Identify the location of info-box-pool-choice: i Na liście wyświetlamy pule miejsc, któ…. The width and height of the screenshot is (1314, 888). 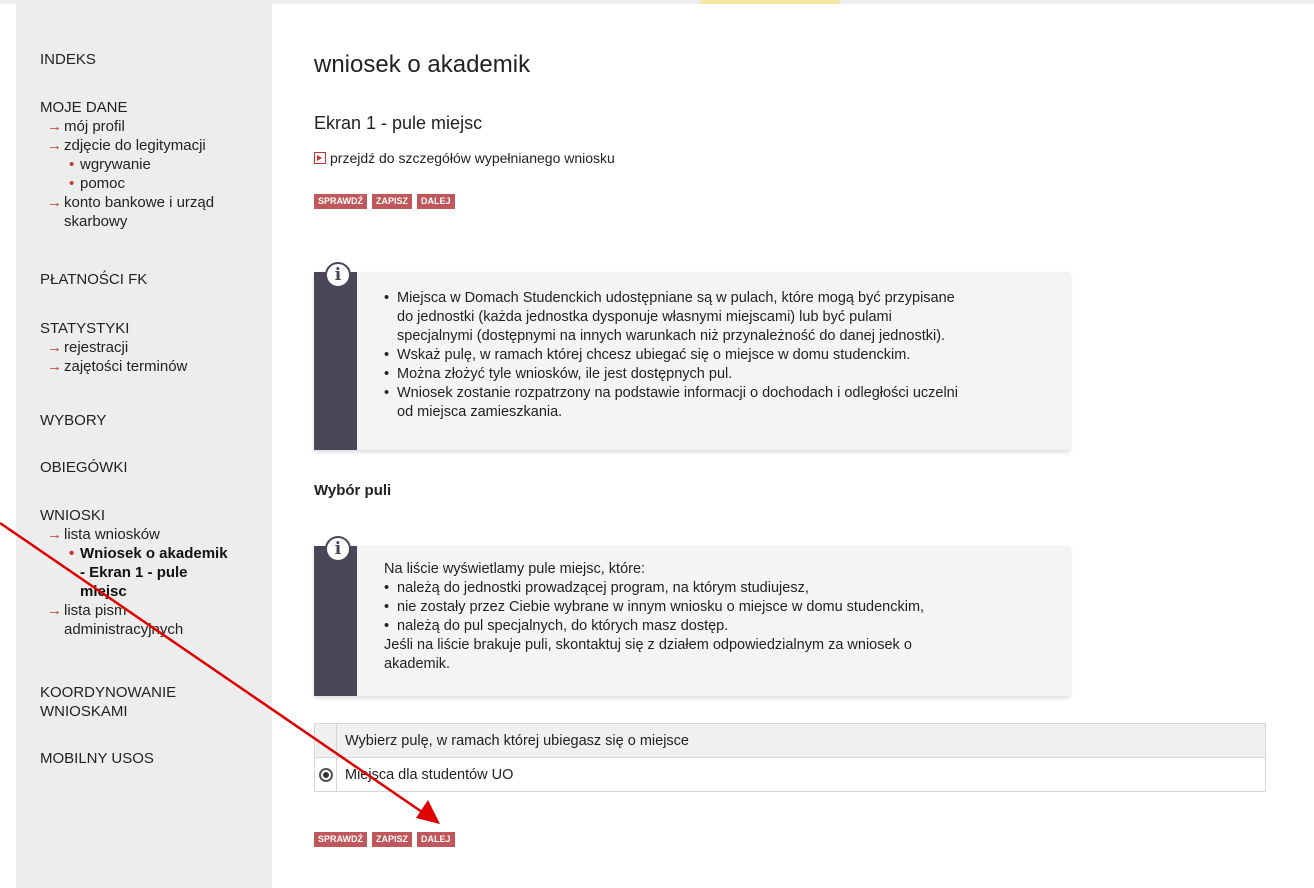
(692, 616).